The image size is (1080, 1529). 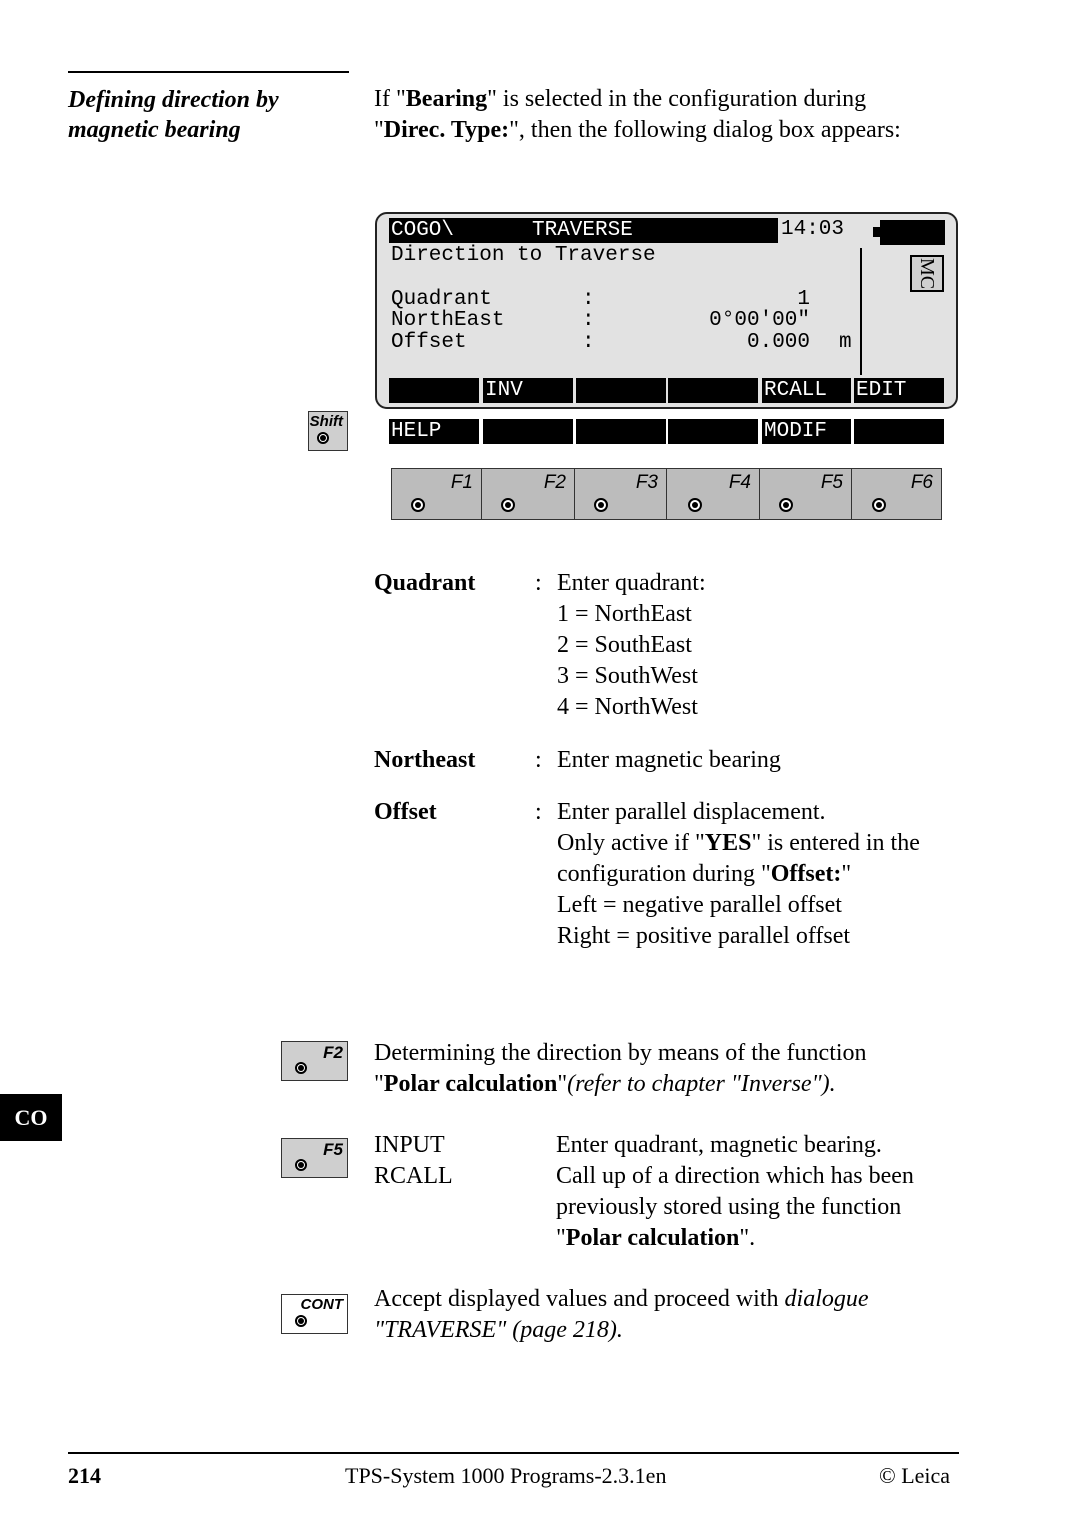 I want to click on shift-softkey-modif: MODIF, so click(x=806, y=431).